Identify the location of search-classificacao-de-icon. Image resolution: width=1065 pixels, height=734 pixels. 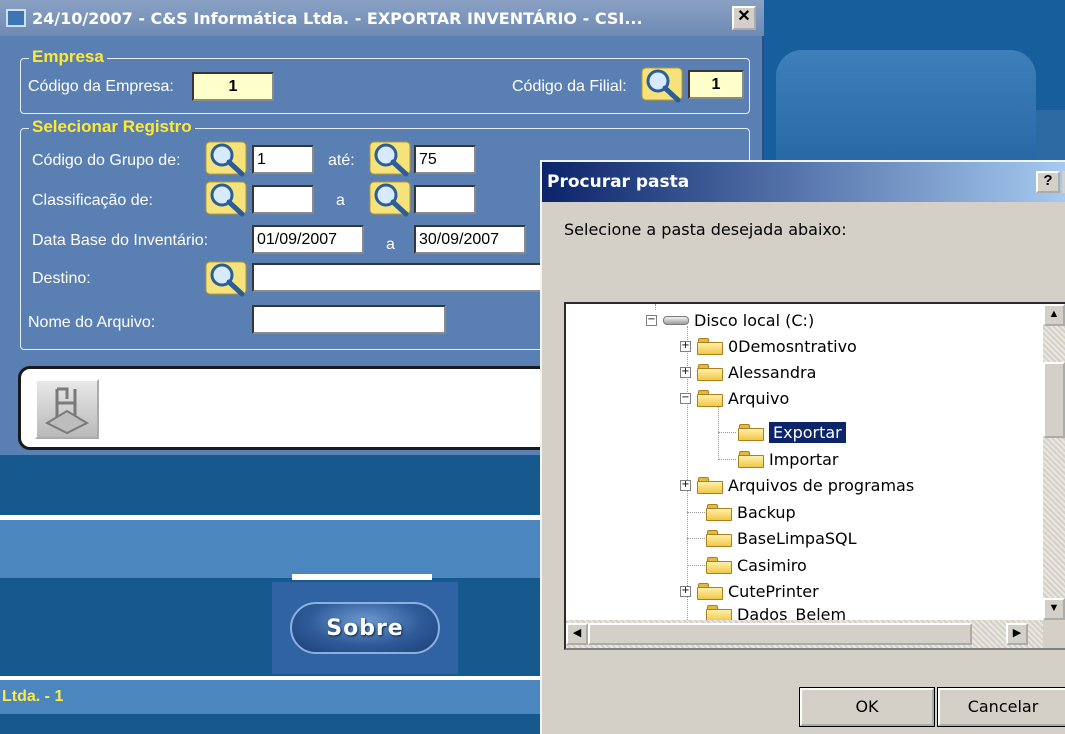
(226, 198).